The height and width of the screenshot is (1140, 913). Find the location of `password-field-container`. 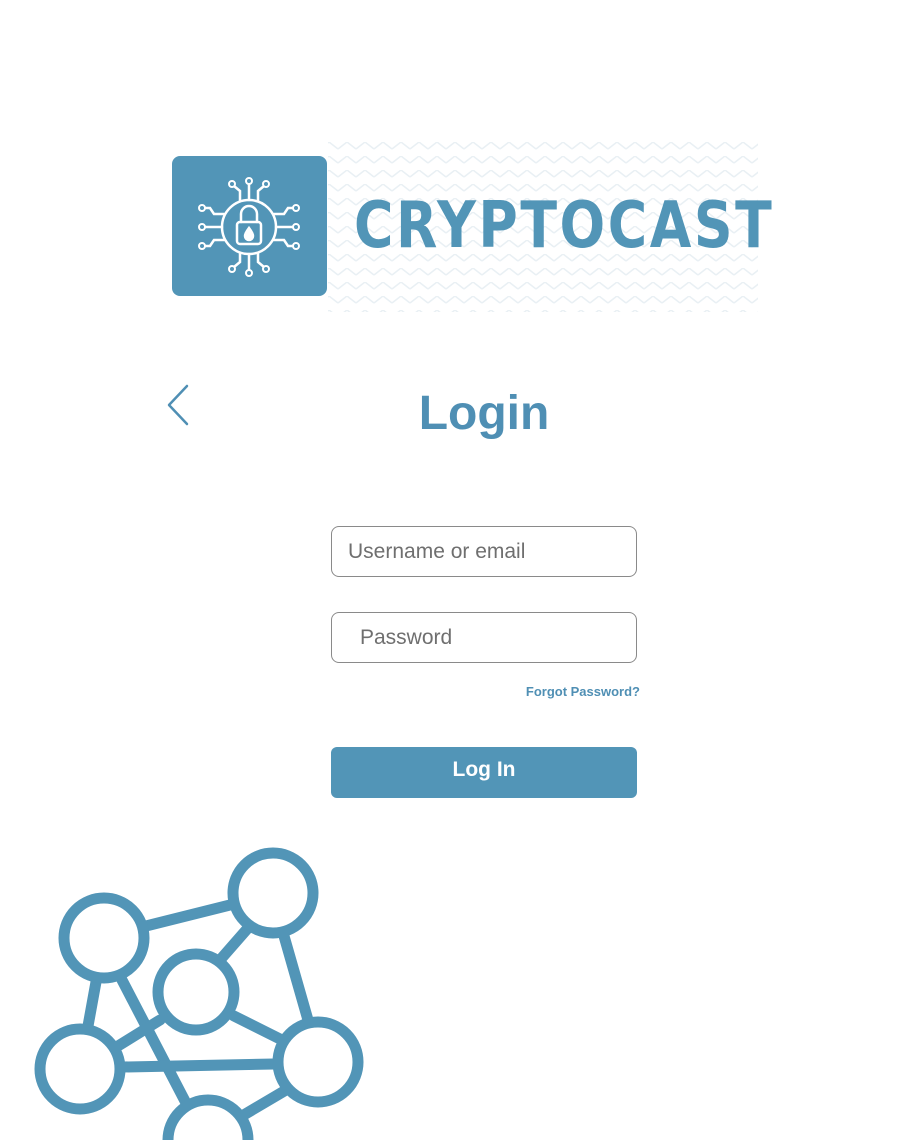

password-field-container is located at coordinates (484, 637).